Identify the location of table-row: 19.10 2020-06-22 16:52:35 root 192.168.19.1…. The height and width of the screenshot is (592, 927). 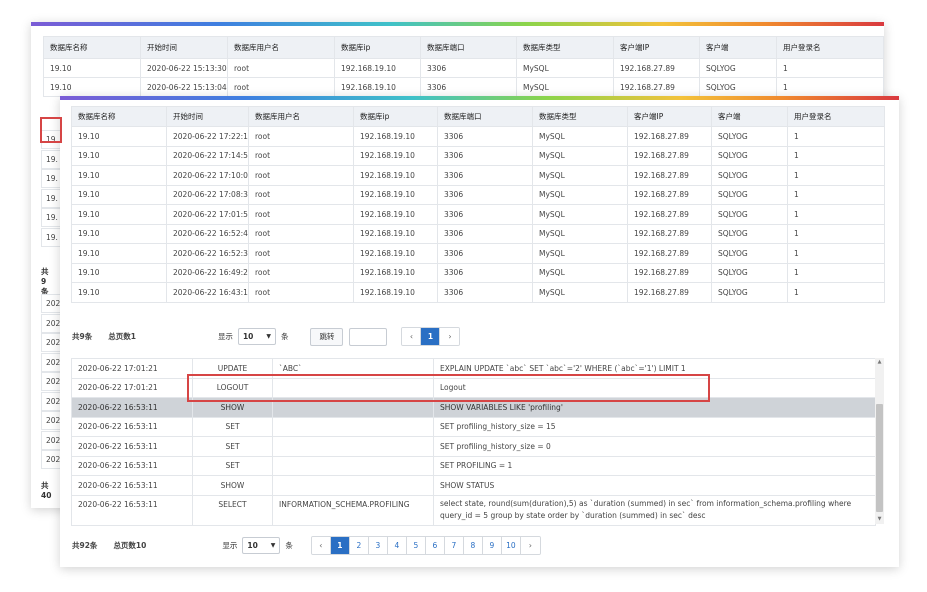
(478, 253).